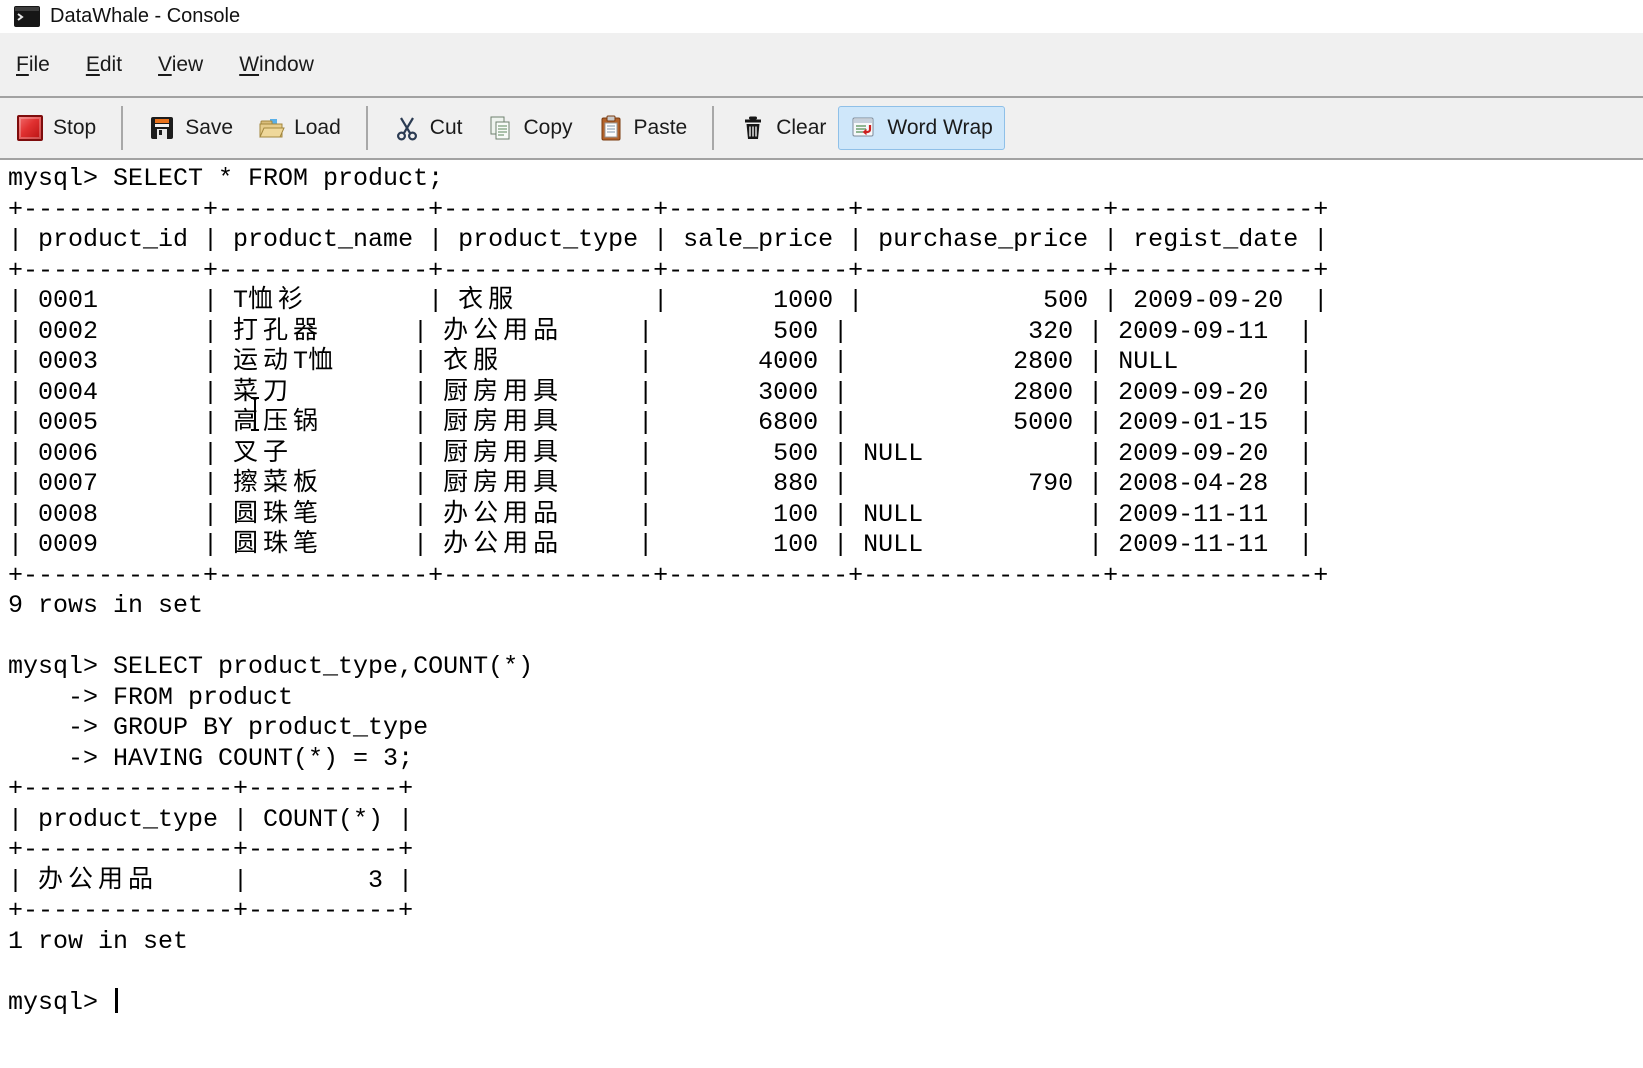  Describe the element at coordinates (162, 128) in the screenshot. I see `save-icon` at that location.